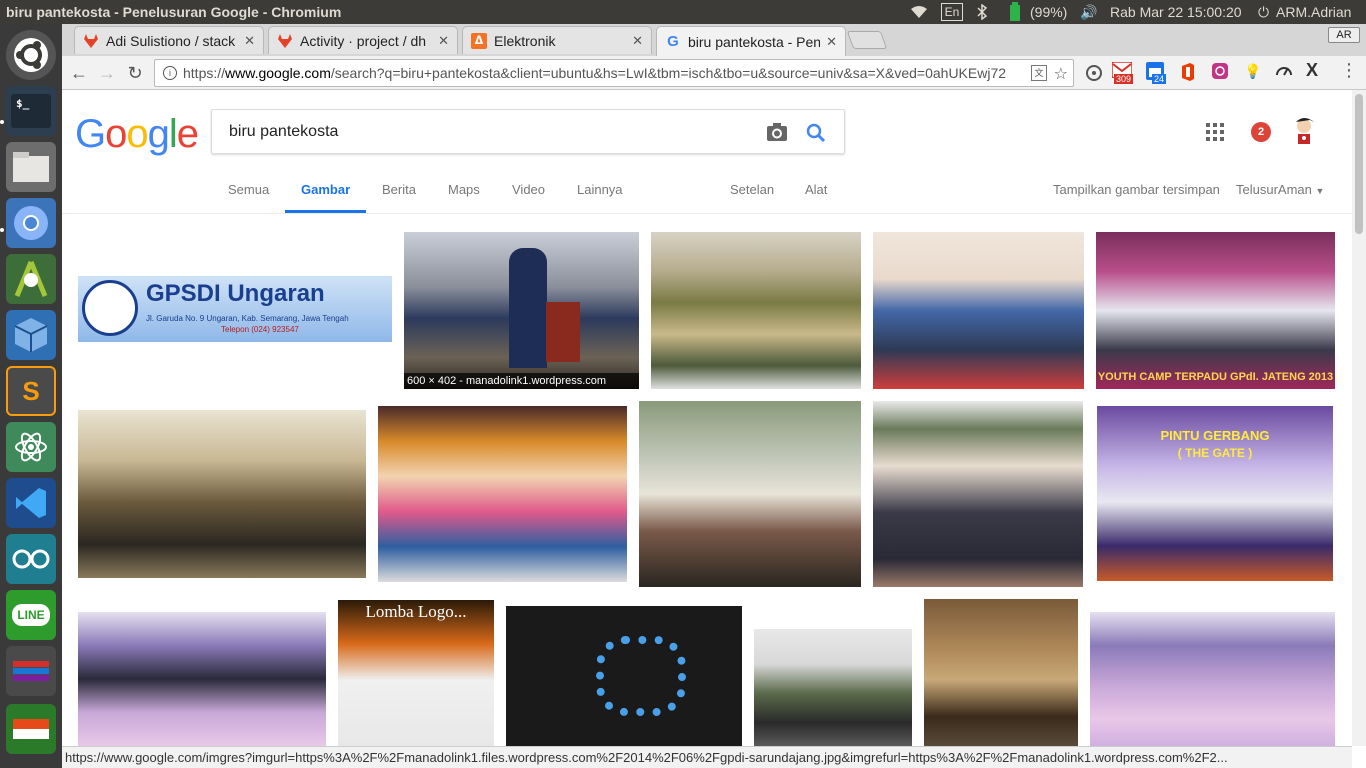 This screenshot has width=1366, height=768. Describe the element at coordinates (31, 503) in the screenshot. I see `vscode-icon` at that location.